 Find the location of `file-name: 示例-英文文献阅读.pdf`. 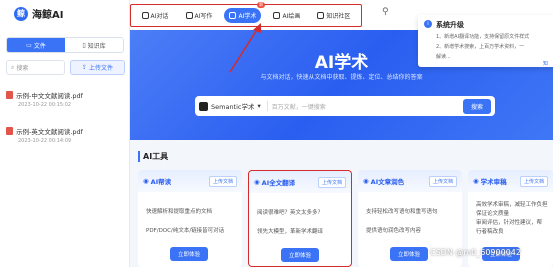

file-name: 示例-英文文献阅读.pdf is located at coordinates (49, 132).